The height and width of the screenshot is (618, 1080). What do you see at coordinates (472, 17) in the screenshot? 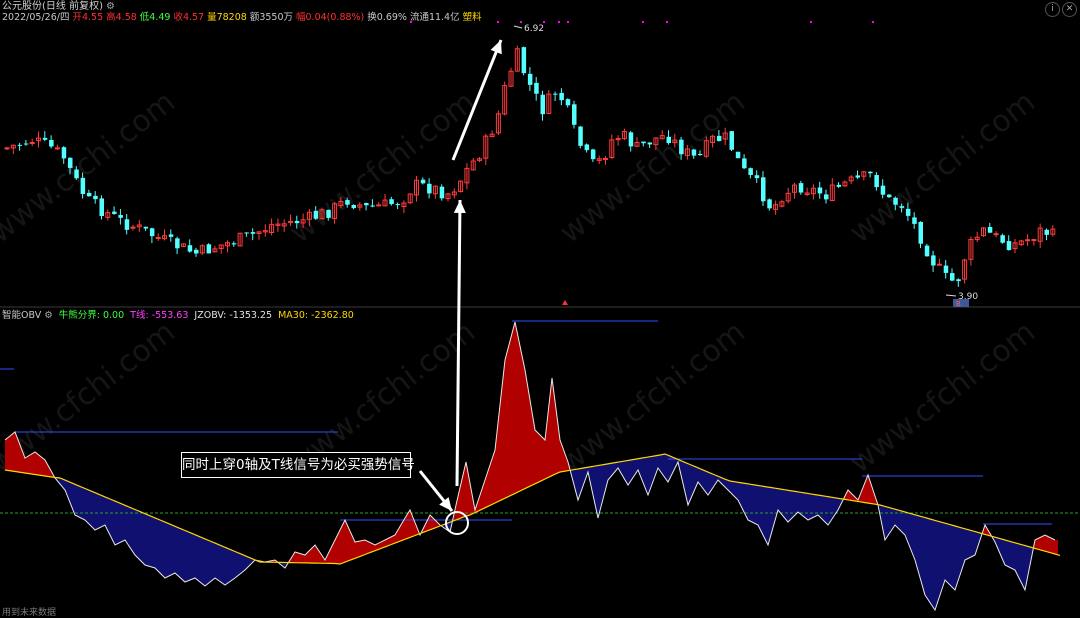
I see `quote-sector: 塑料` at bounding box center [472, 17].